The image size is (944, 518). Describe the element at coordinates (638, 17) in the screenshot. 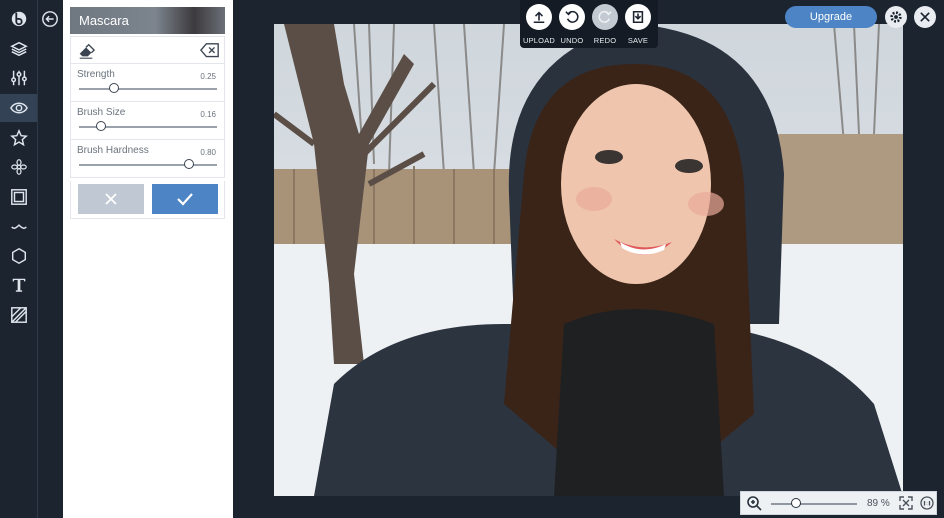

I see `save-icon` at that location.